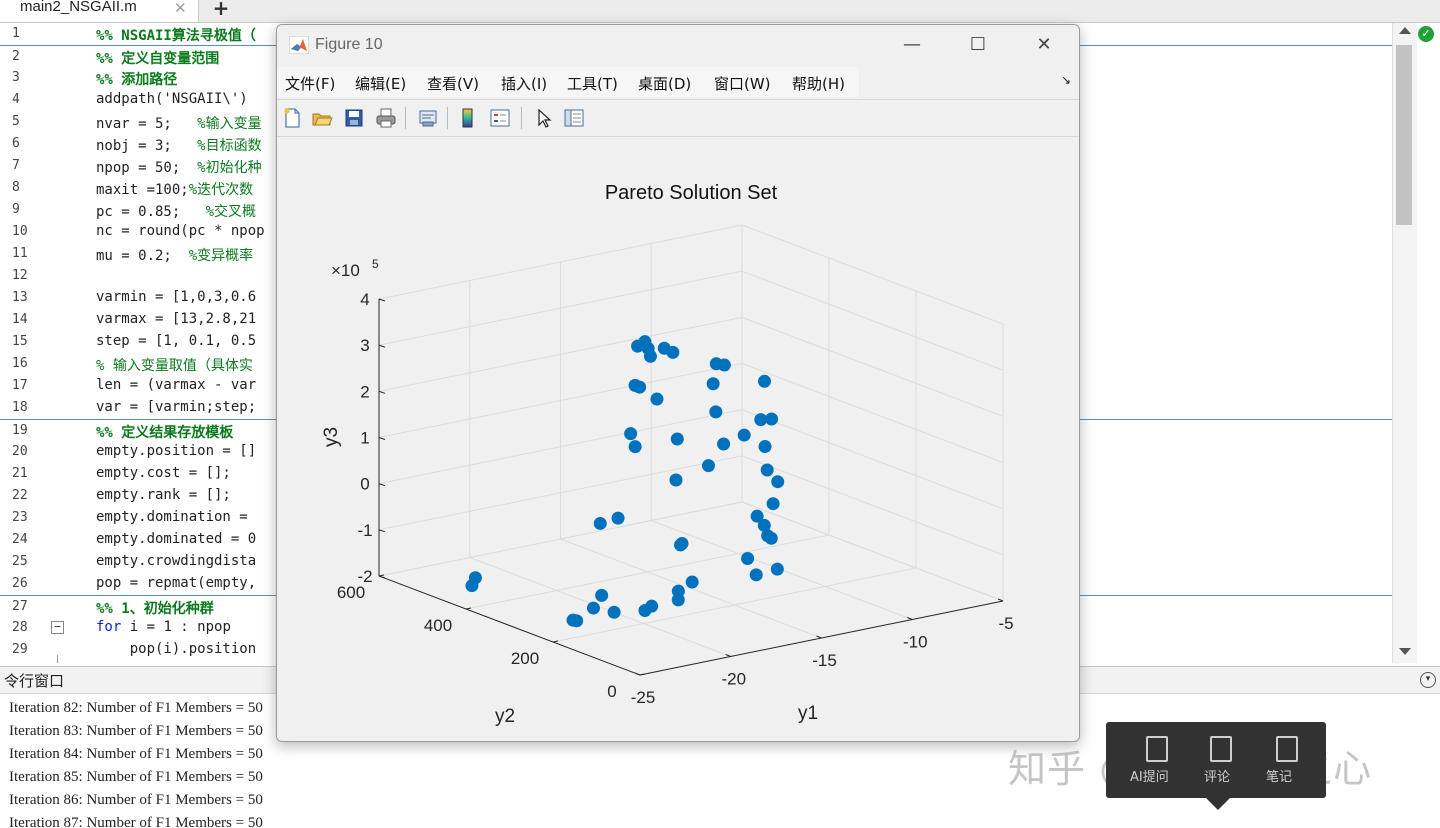 This screenshot has width=1440, height=828. I want to click on line-number: 27, so click(20, 606).